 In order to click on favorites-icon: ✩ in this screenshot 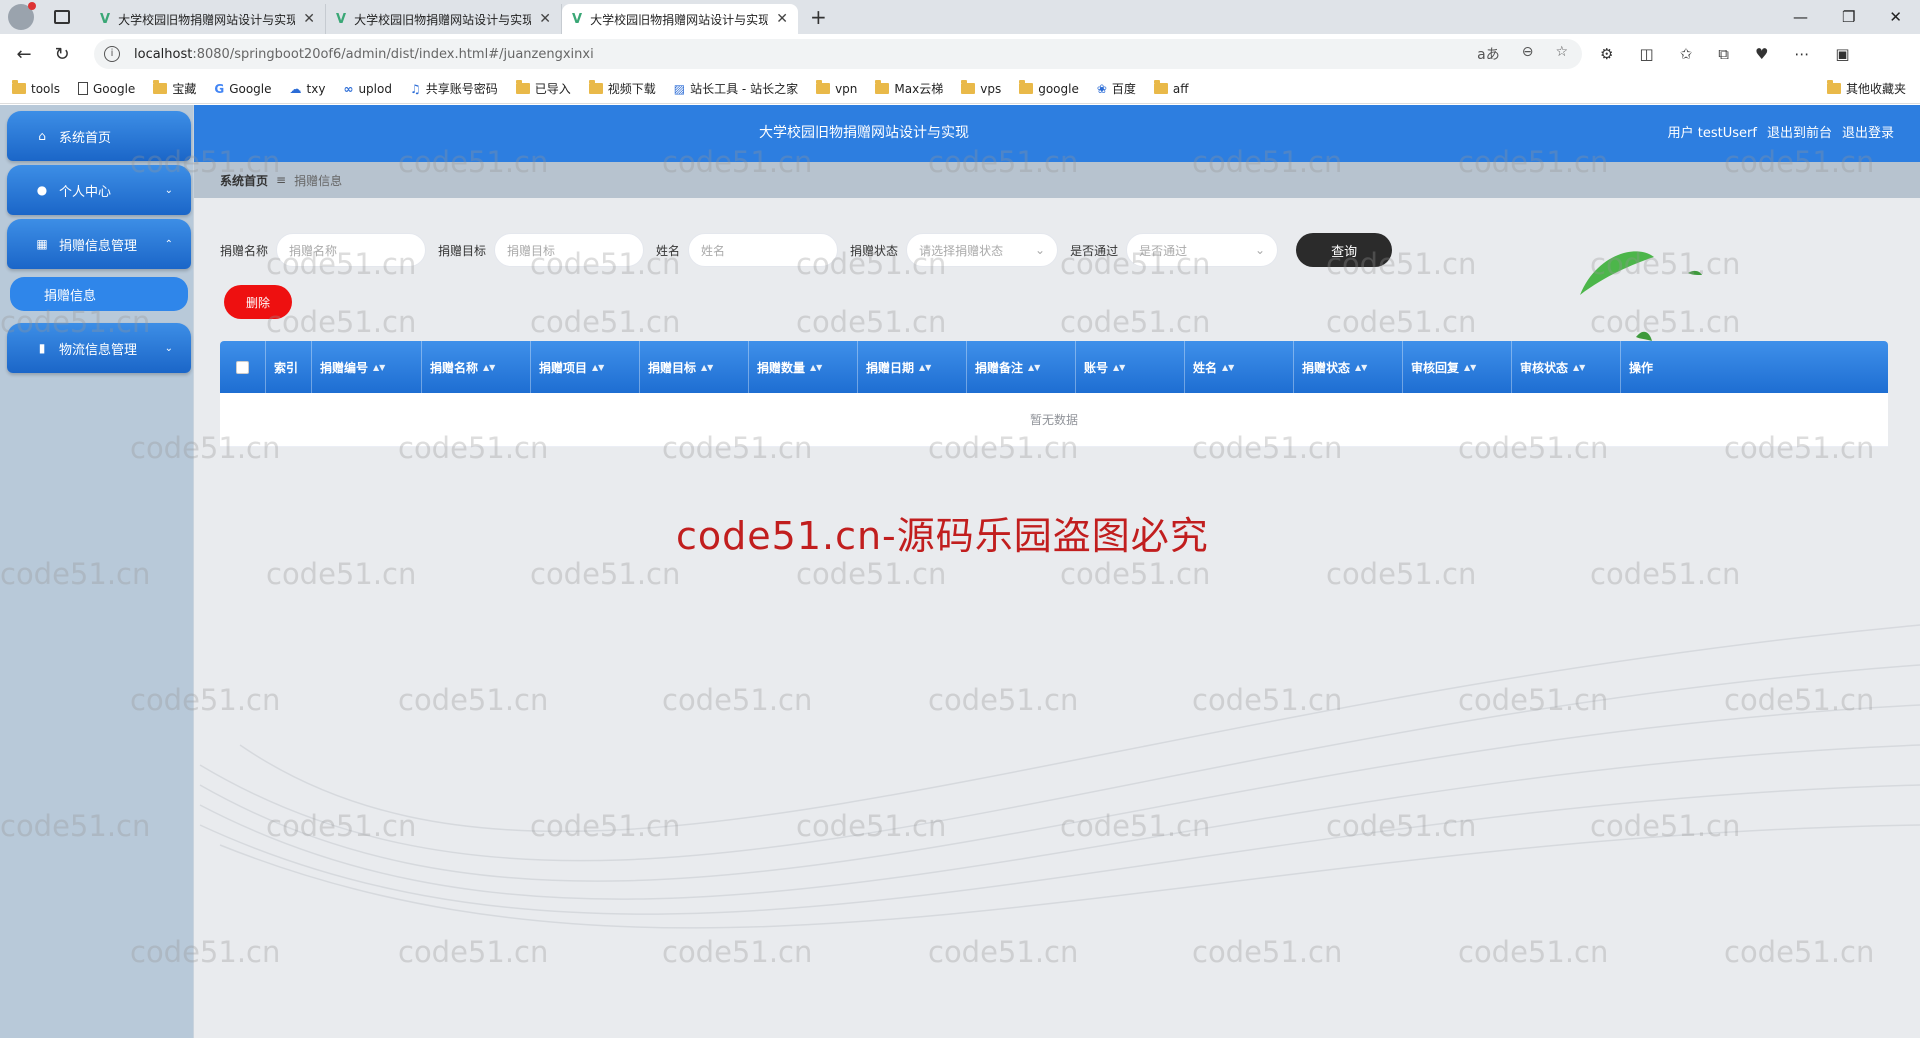, I will do `click(1686, 54)`.